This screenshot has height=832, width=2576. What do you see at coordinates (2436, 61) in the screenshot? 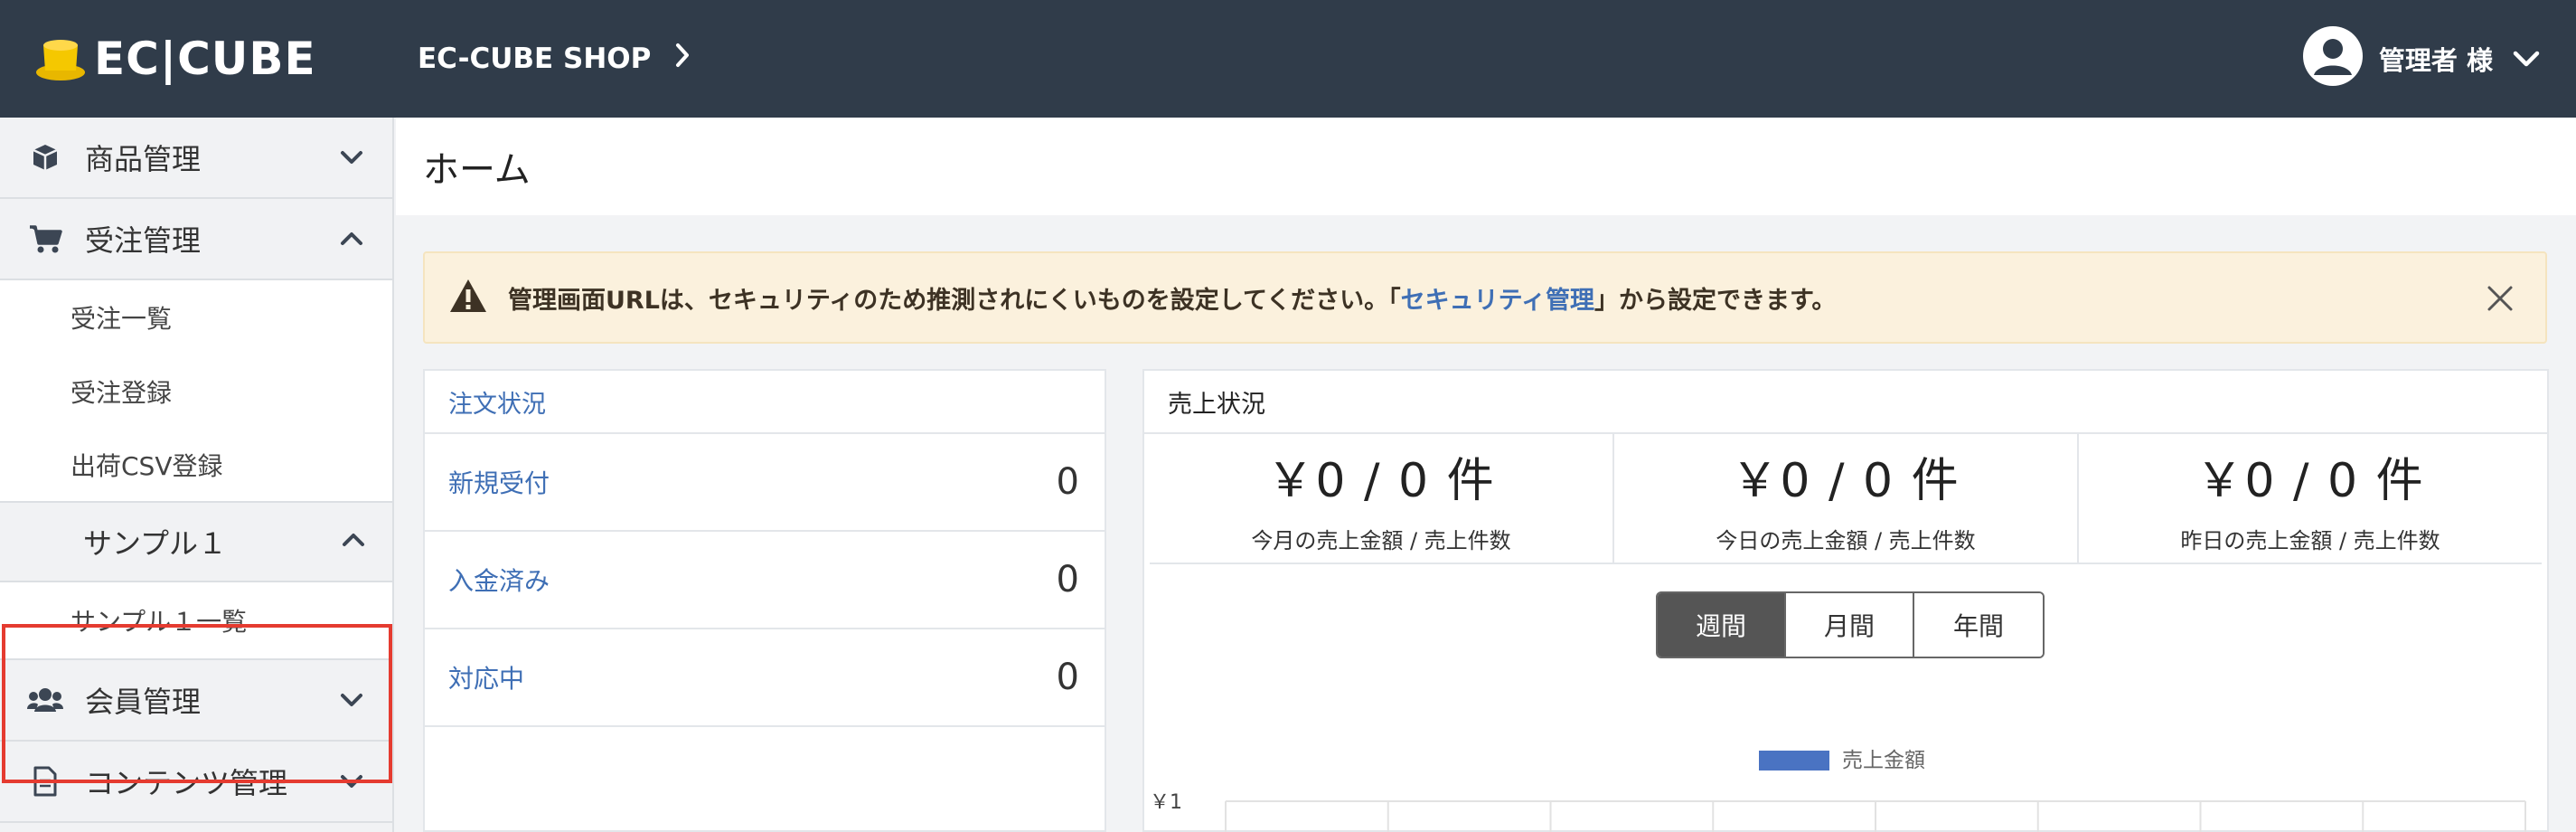
I see `user-name: 管理者 様` at bounding box center [2436, 61].